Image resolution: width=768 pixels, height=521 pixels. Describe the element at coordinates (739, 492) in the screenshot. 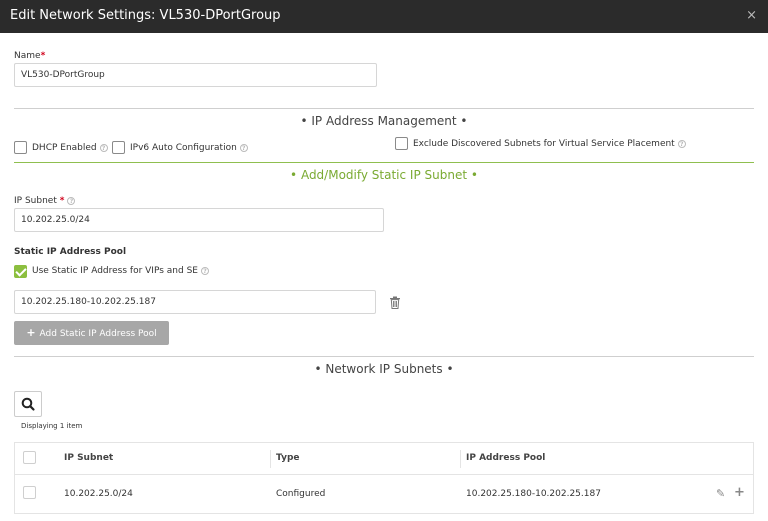

I see `add-plus-icon: +` at that location.